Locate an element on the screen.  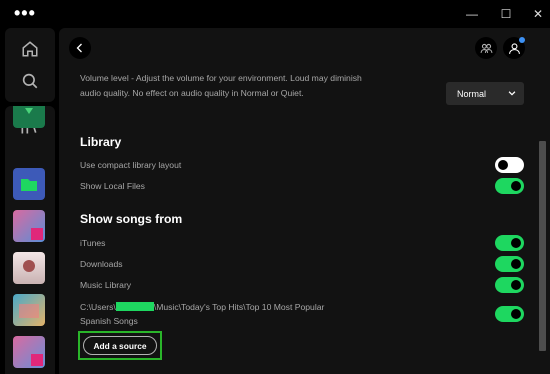
close-button: ✕ is located at coordinates (535, 14).